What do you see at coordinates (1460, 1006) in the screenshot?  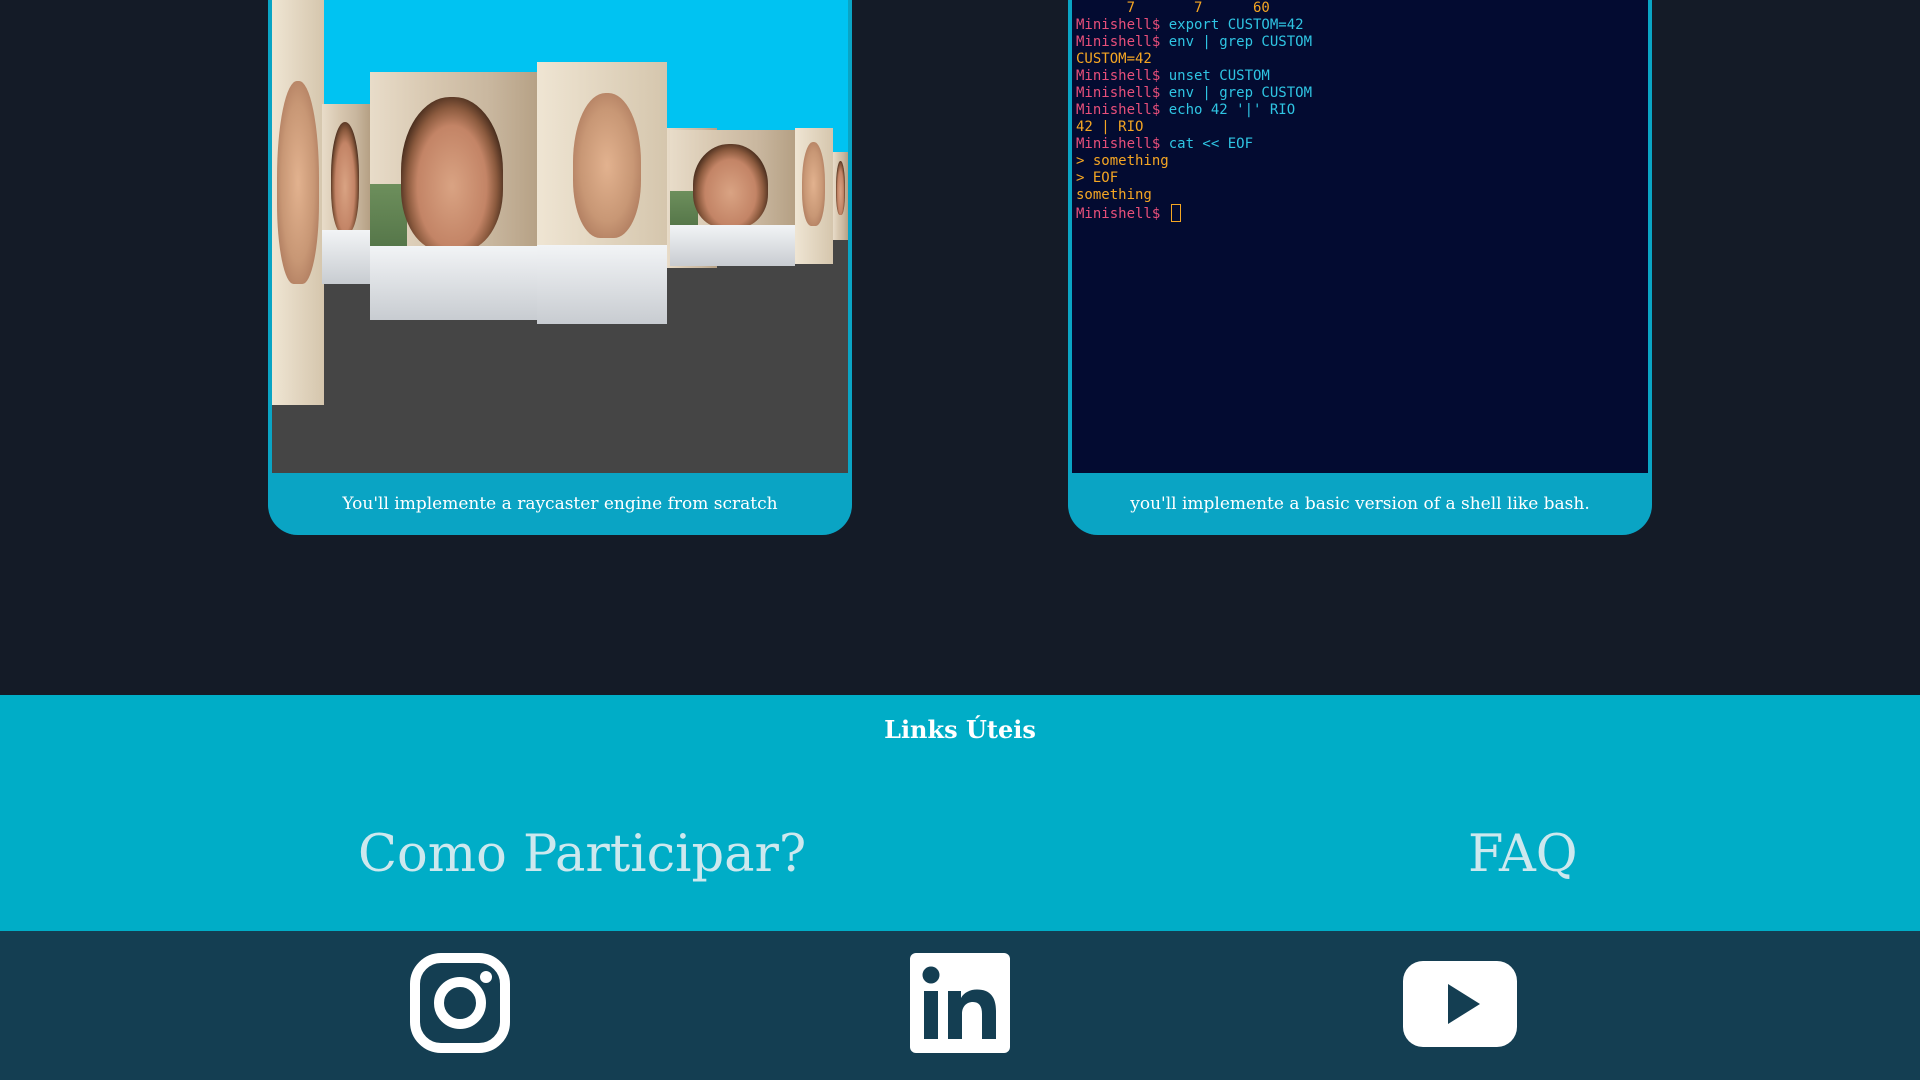 I see `youtube-icon` at bounding box center [1460, 1006].